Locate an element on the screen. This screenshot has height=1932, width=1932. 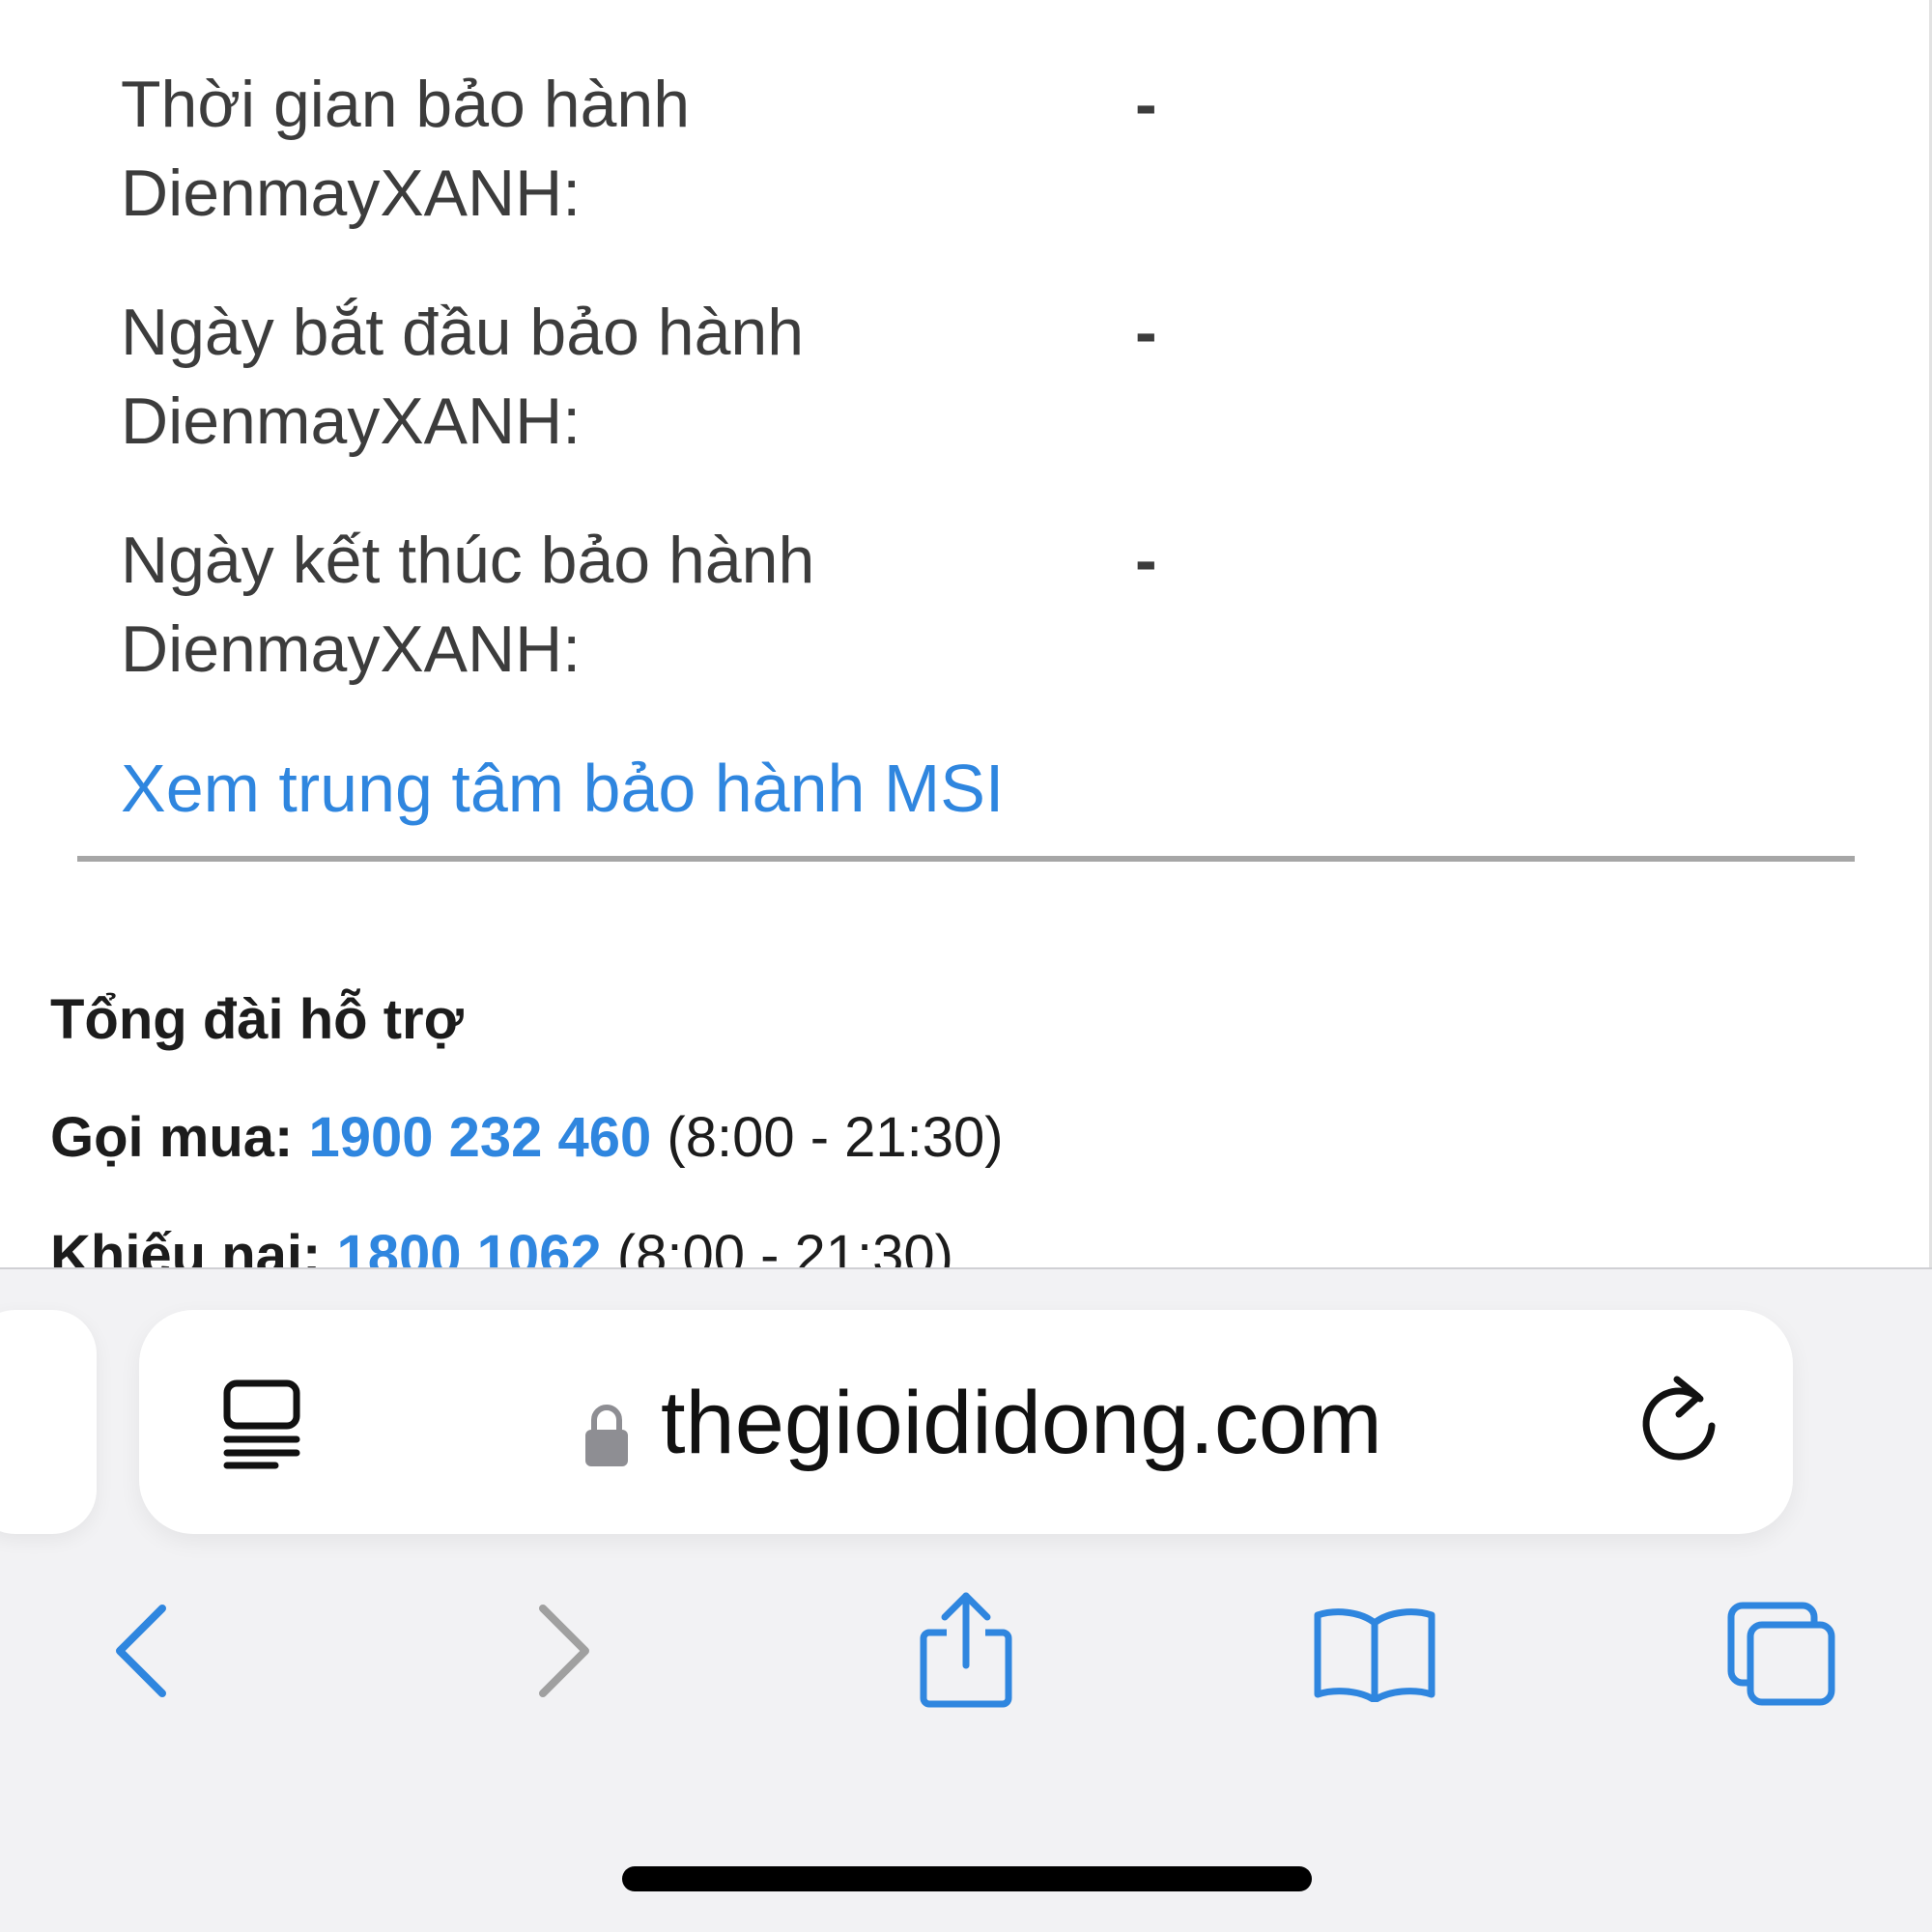
section-divider is located at coordinates (966, 859).